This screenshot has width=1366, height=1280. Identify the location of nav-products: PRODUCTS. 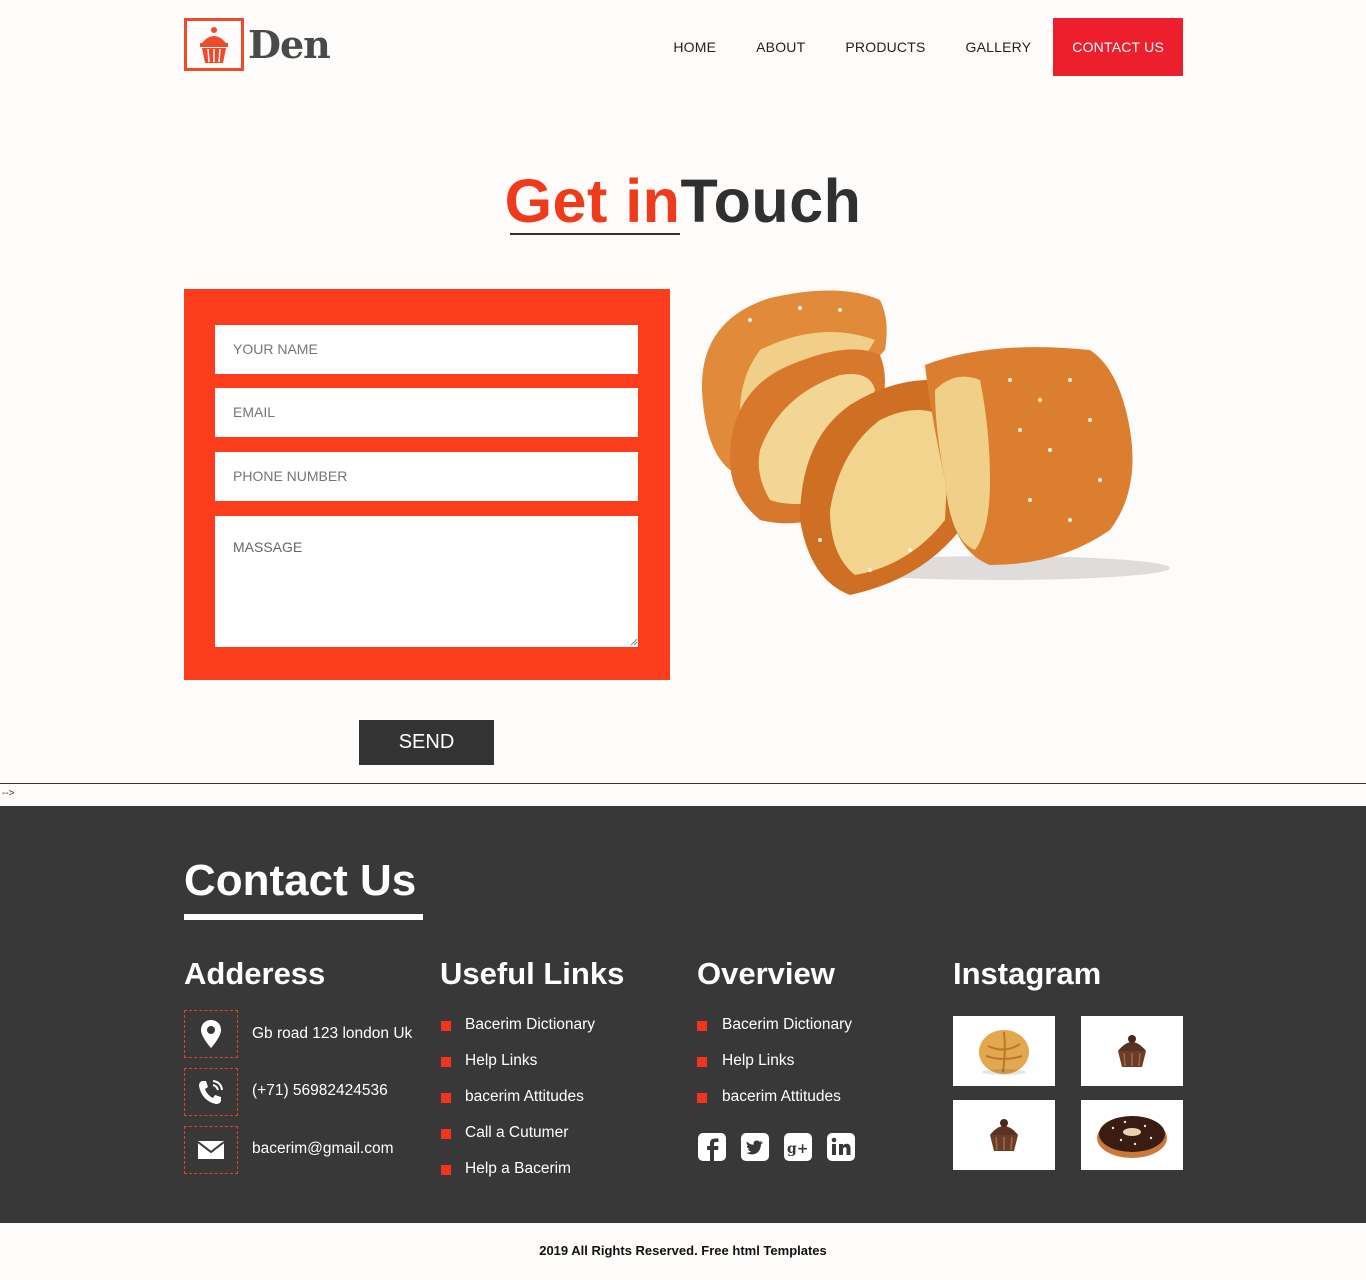
(885, 47).